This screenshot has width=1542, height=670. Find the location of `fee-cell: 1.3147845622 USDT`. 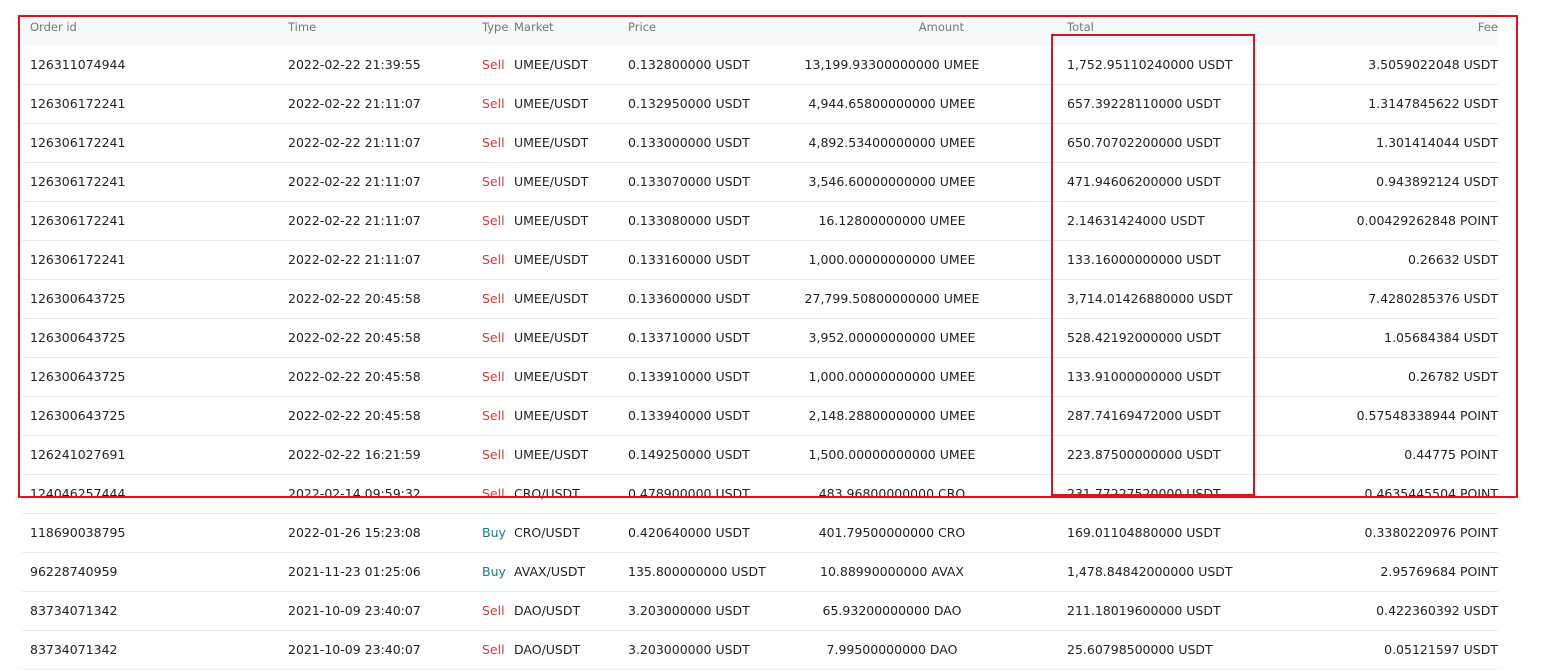

fee-cell: 1.3147845622 USDT is located at coordinates (1433, 103).